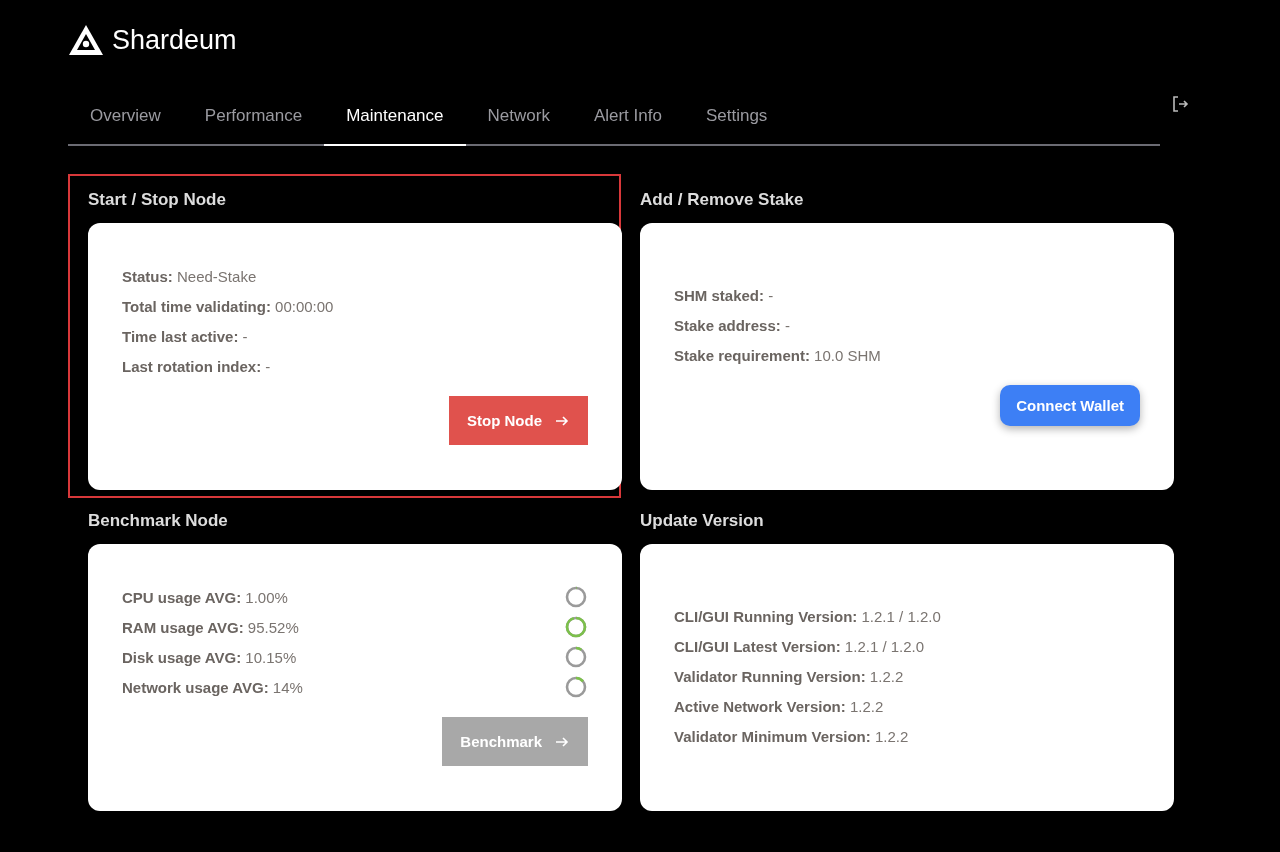 The height and width of the screenshot is (852, 1280). I want to click on nav-tab: Alert Info, so click(627, 117).